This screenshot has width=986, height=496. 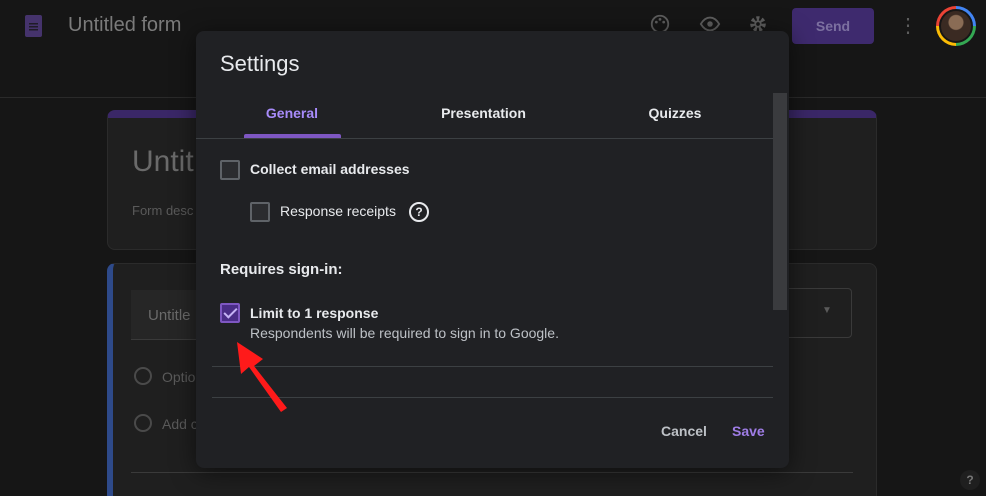 I want to click on question-title-text: Untitle, so click(x=169, y=315).